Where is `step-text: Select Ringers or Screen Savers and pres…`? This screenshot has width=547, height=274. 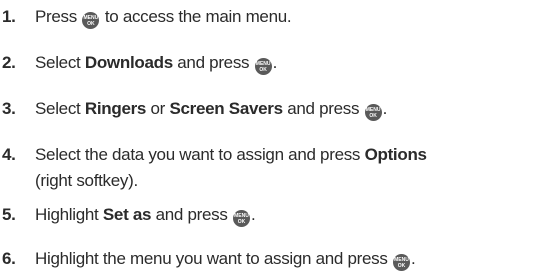 step-text: Select Ringers or Screen Savers and pres… is located at coordinates (211, 110).